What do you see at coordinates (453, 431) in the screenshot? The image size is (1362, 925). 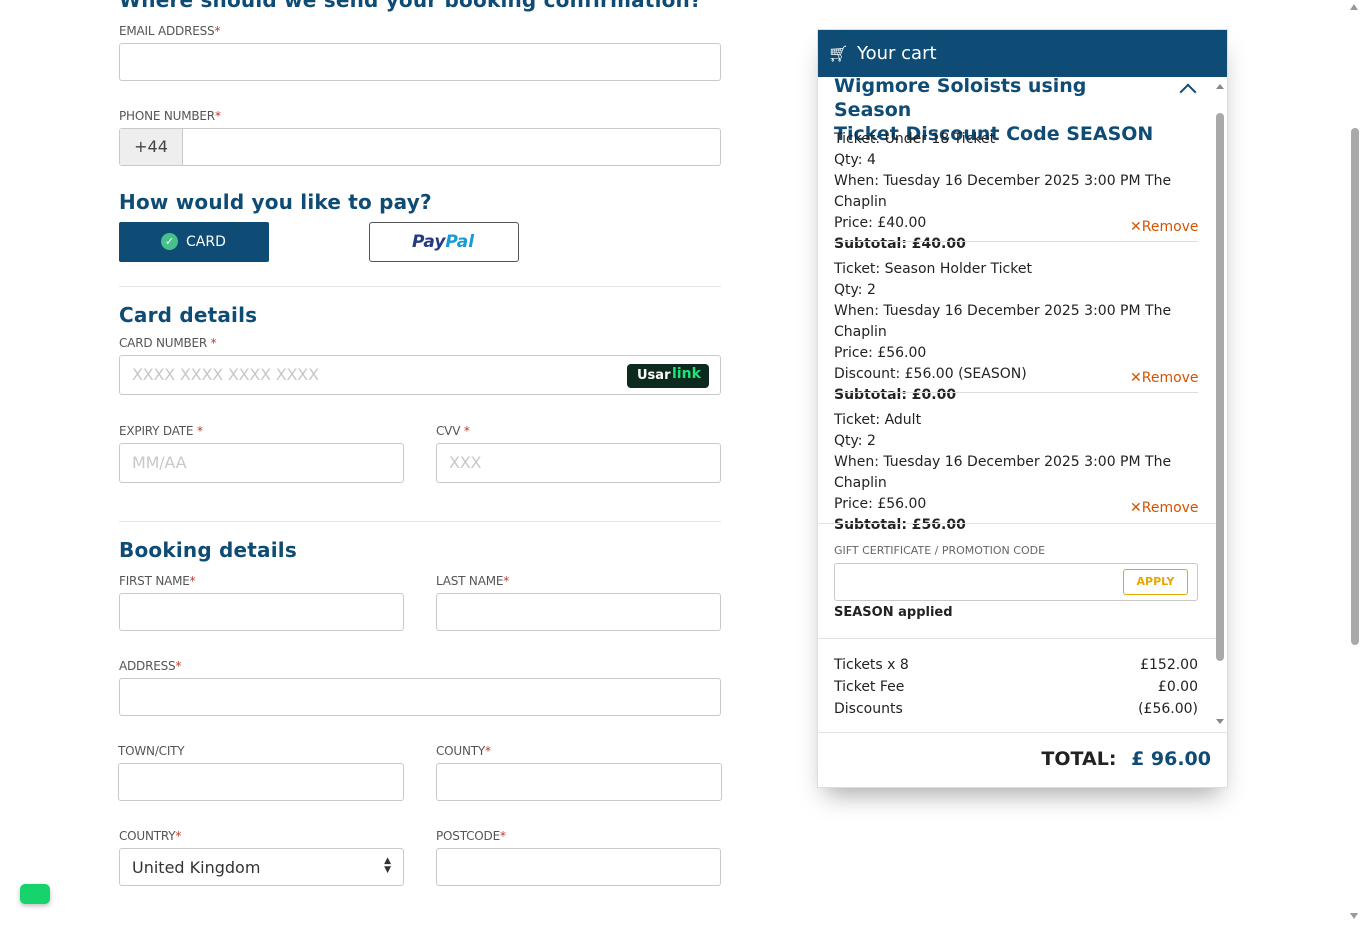 I see `cvv-label: CVV *` at bounding box center [453, 431].